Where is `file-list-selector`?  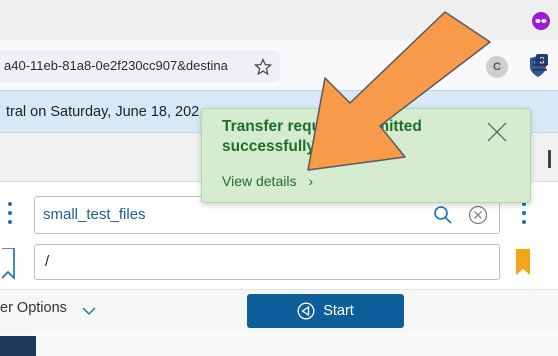 file-list-selector is located at coordinates (18, 346).